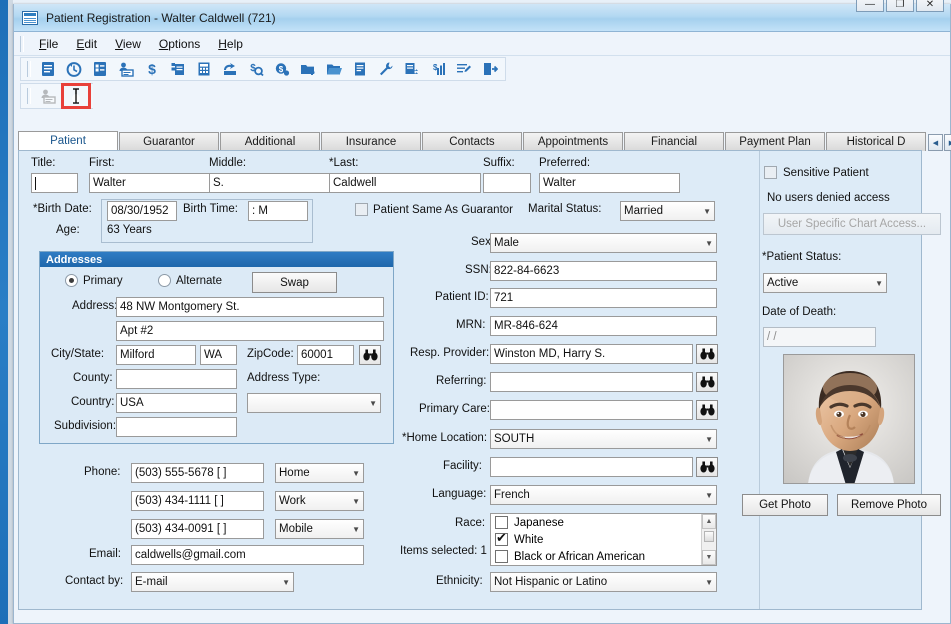 Image resolution: width=951 pixels, height=624 pixels. What do you see at coordinates (667, 211) in the screenshot?
I see `marital-status-select: Married ▼` at bounding box center [667, 211].